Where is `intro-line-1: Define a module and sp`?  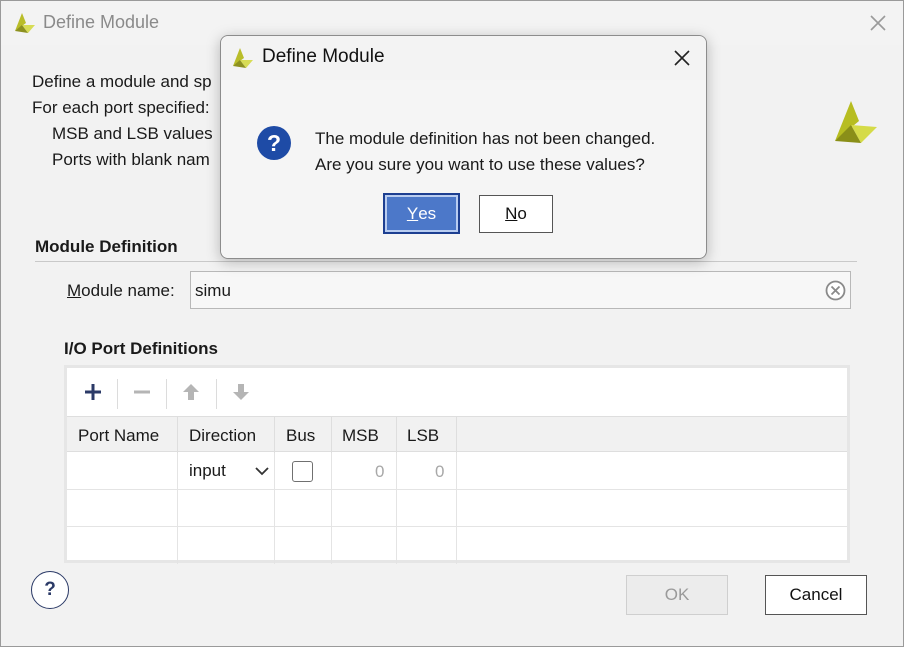 intro-line-1: Define a module and sp is located at coordinates (122, 81).